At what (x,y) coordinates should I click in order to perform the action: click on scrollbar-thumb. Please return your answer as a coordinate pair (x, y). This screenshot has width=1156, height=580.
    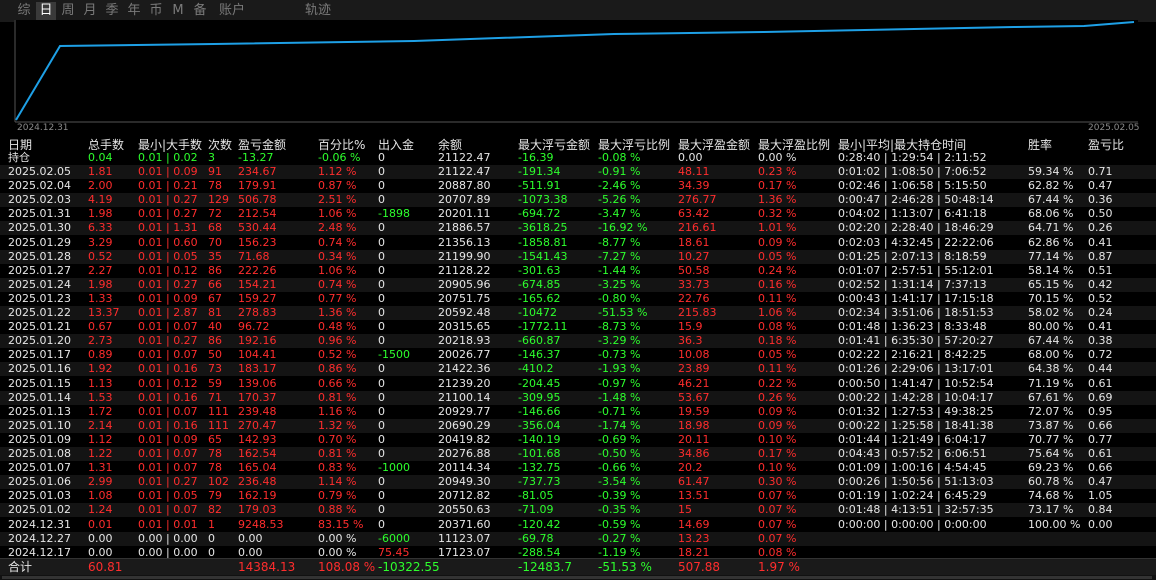
    Looking at the image, I should click on (577, 577).